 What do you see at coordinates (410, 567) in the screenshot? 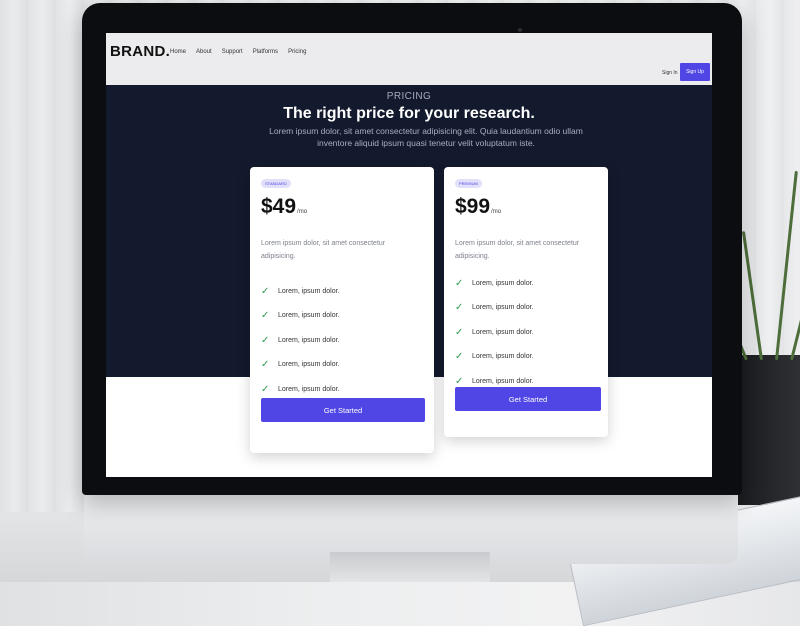
I see `monitor-stand` at bounding box center [410, 567].